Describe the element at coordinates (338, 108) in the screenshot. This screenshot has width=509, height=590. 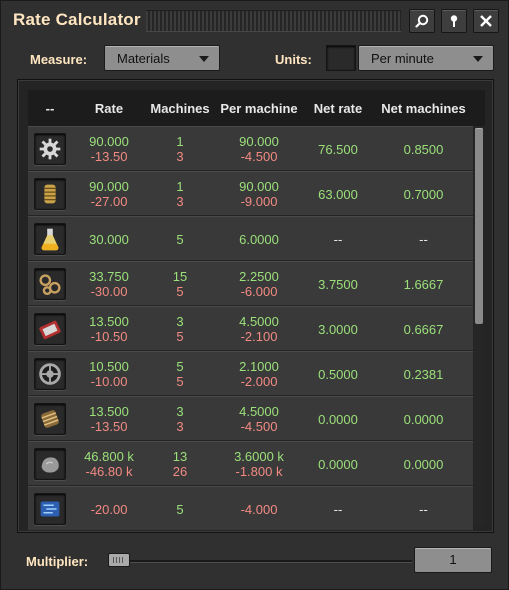
I see `column-header-net-rate: Net rate` at that location.